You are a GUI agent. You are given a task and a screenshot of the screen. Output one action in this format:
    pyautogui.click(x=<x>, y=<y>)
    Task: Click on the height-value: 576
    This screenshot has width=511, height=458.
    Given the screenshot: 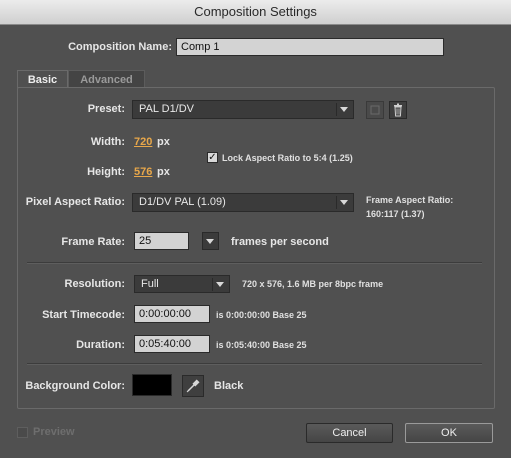 What is the action you would take?
    pyautogui.click(x=143, y=172)
    